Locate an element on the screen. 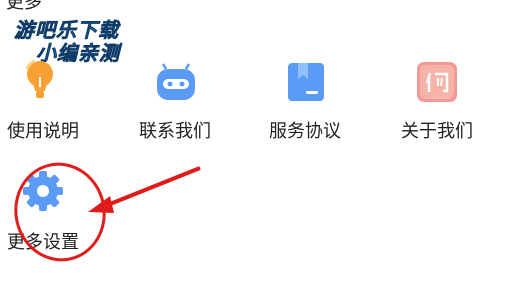 This screenshot has width=509, height=295. menu-item-contact-us: 联系我们 is located at coordinates (179, 100).